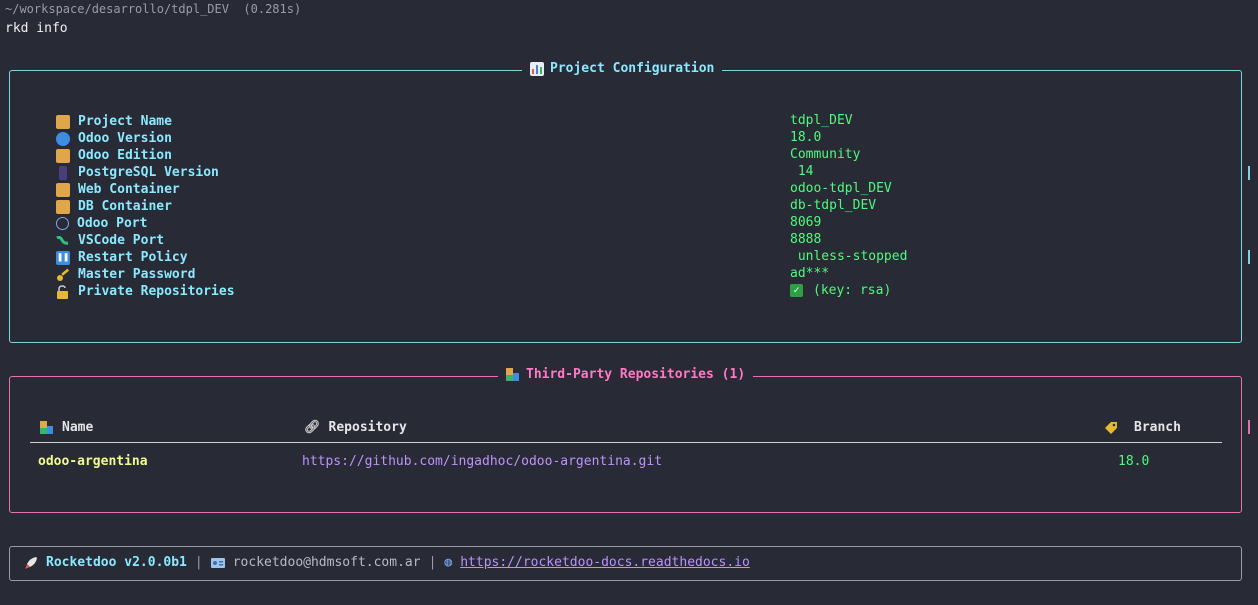 This screenshot has width=1258, height=605. What do you see at coordinates (63, 172) in the screenshot?
I see `database-icon` at bounding box center [63, 172].